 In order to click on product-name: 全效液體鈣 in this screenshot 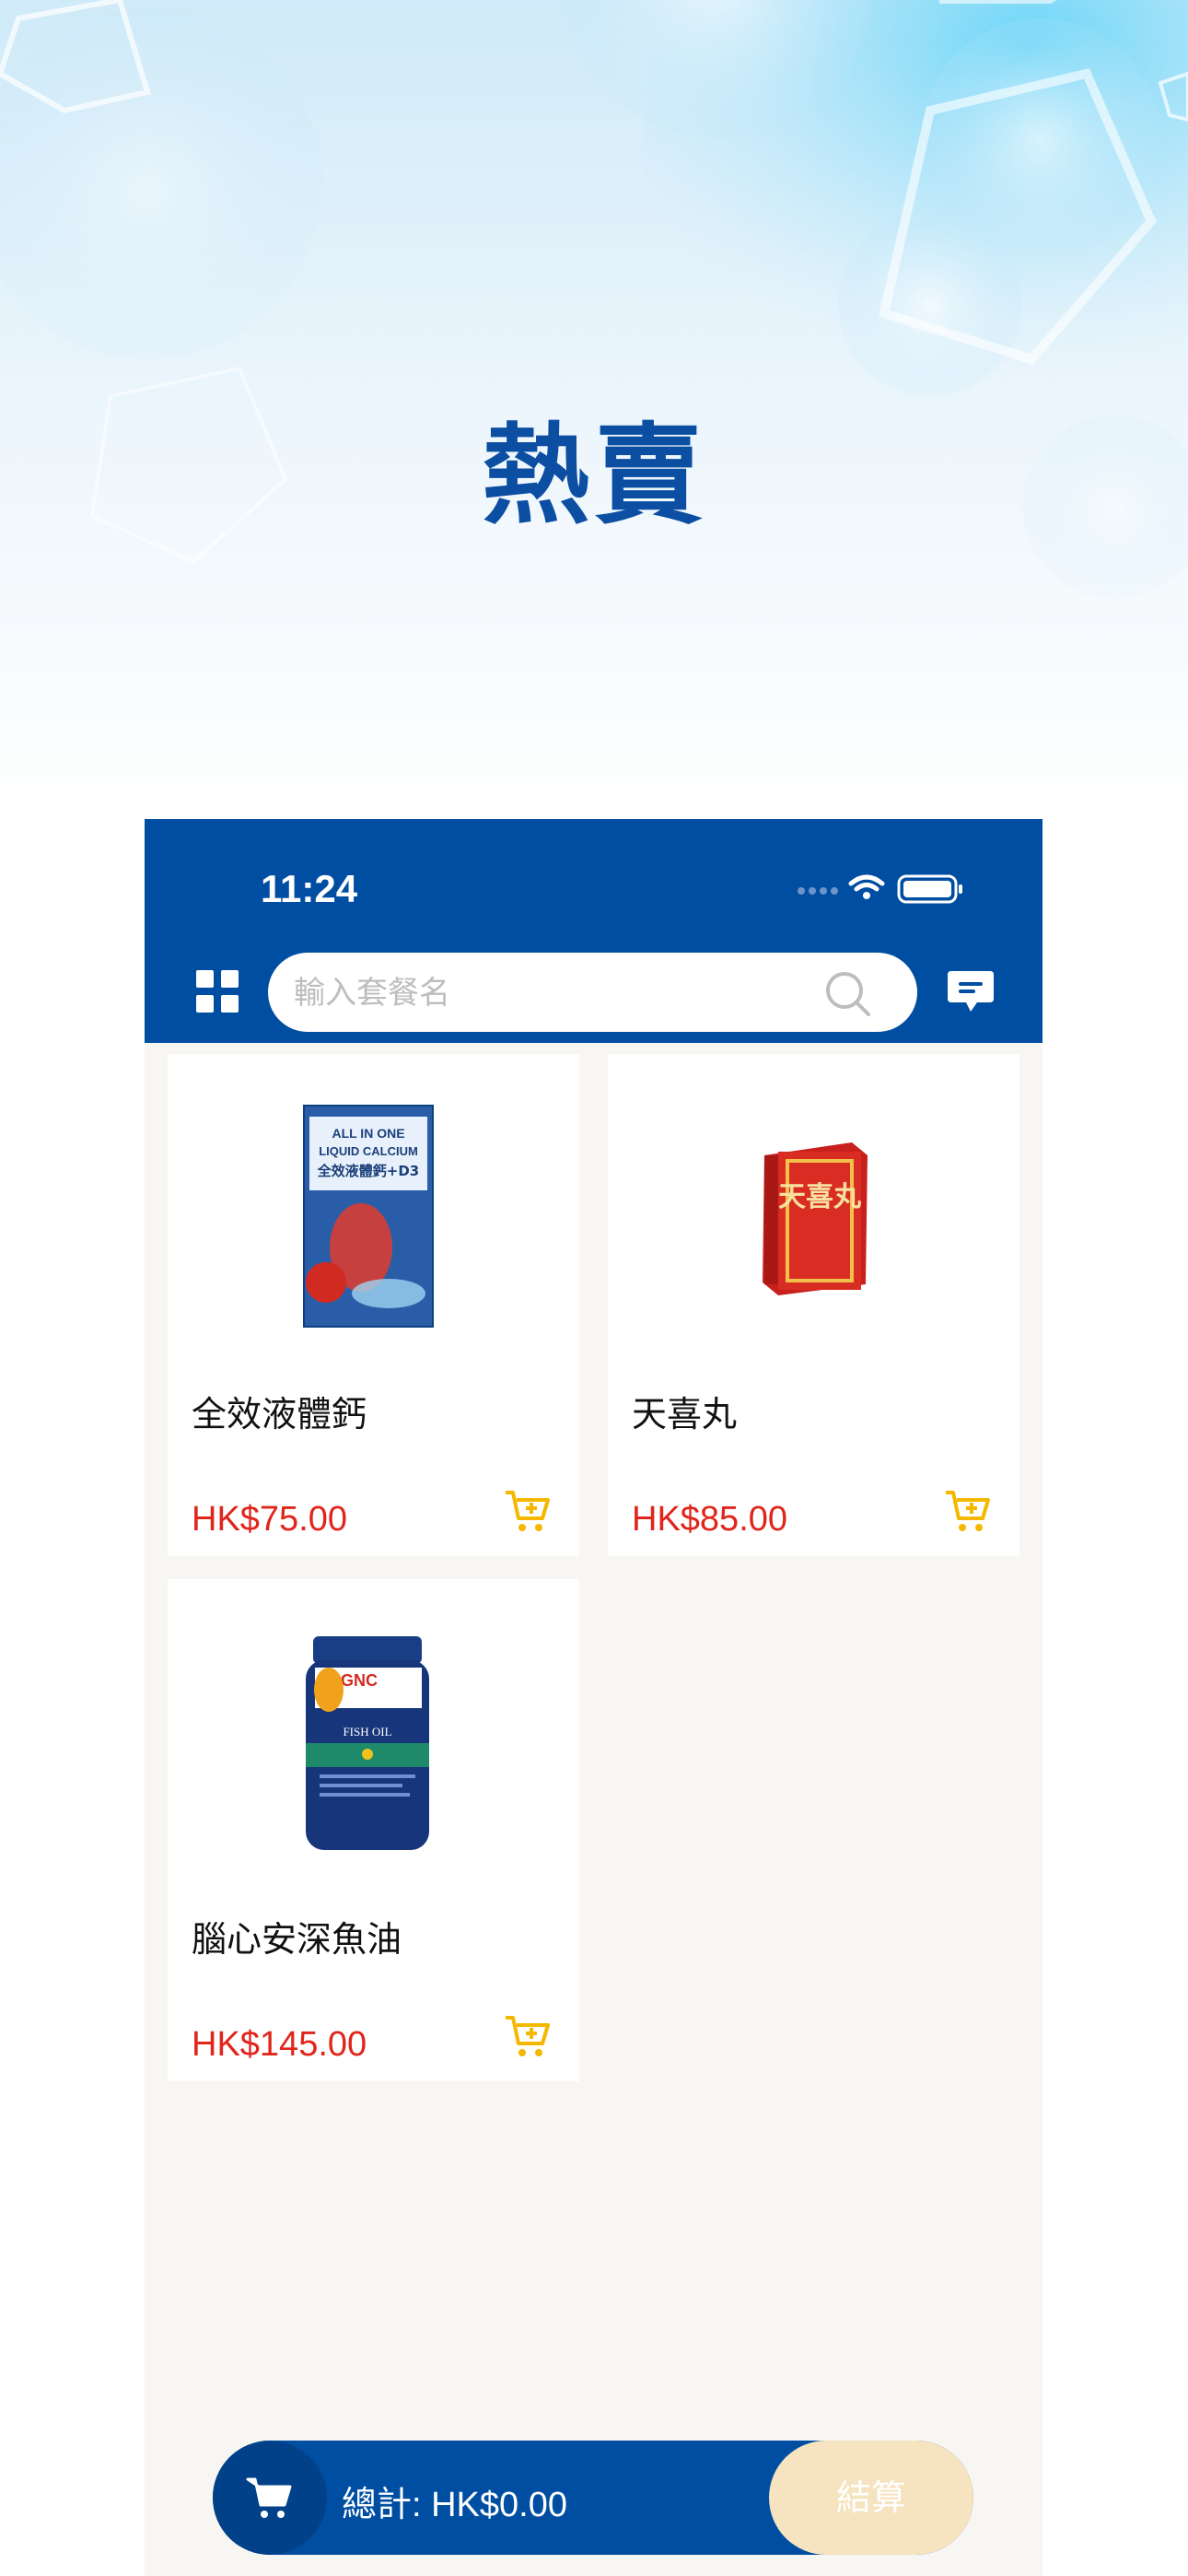, I will do `click(279, 1414)`.